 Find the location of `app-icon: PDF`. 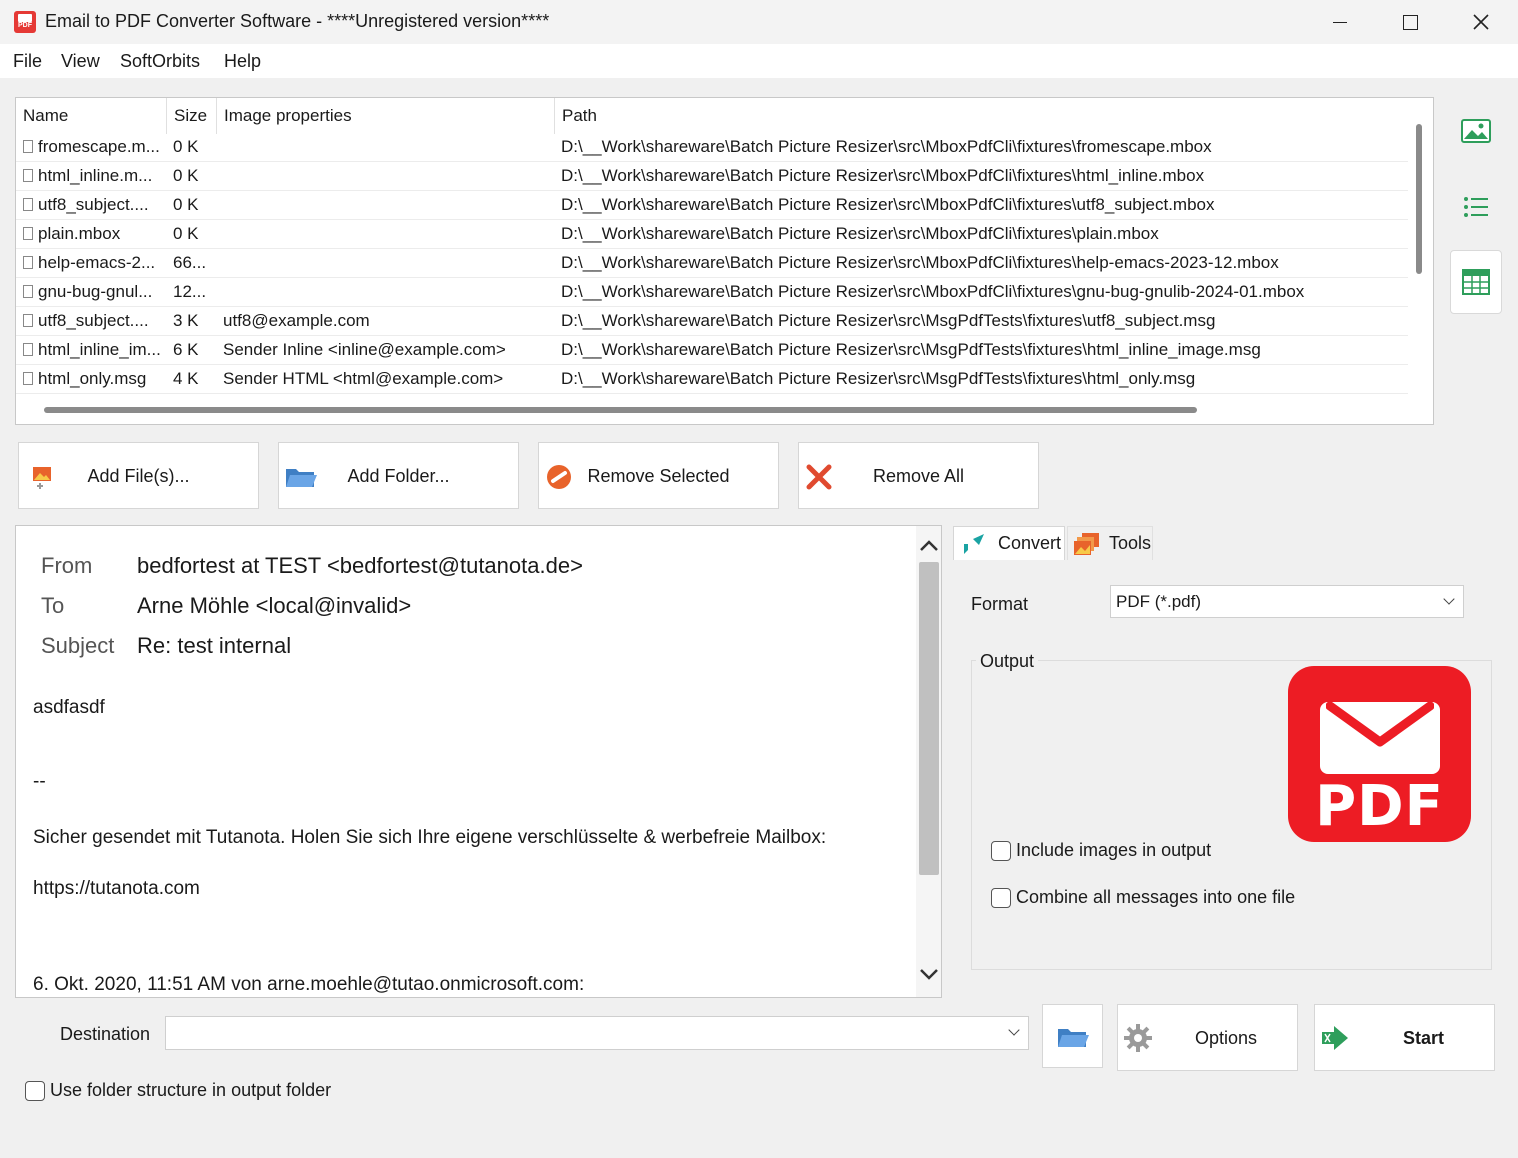

app-icon: PDF is located at coordinates (25, 22).